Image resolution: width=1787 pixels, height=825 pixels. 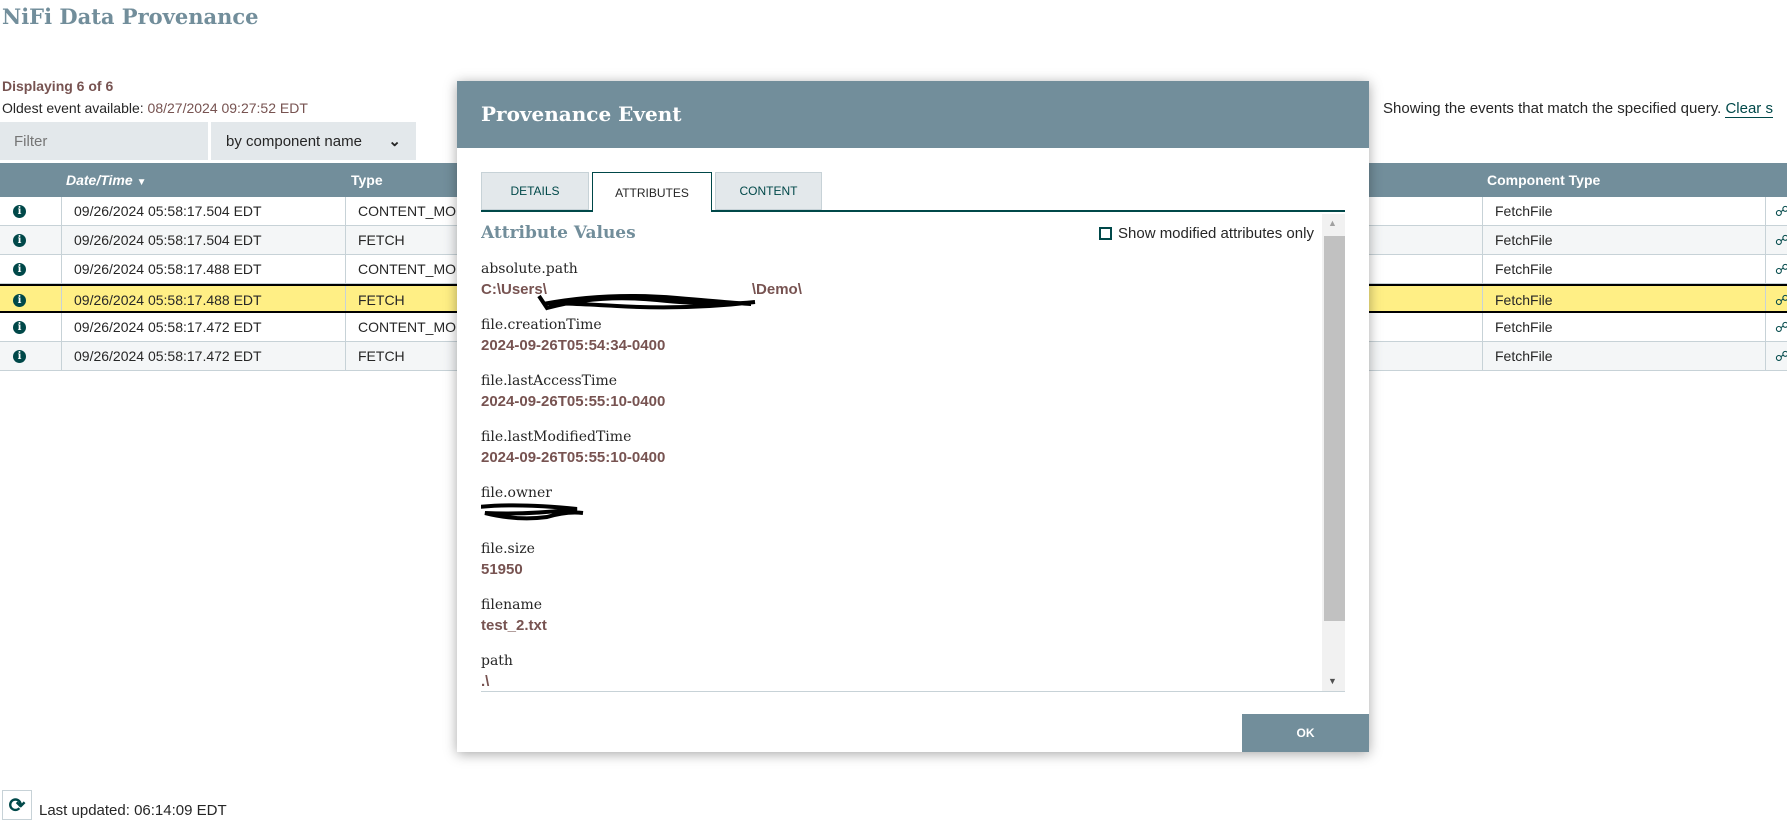 What do you see at coordinates (227, 108) in the screenshot?
I see `oldest-value: 08/27/2024 09:27:52 EDT` at bounding box center [227, 108].